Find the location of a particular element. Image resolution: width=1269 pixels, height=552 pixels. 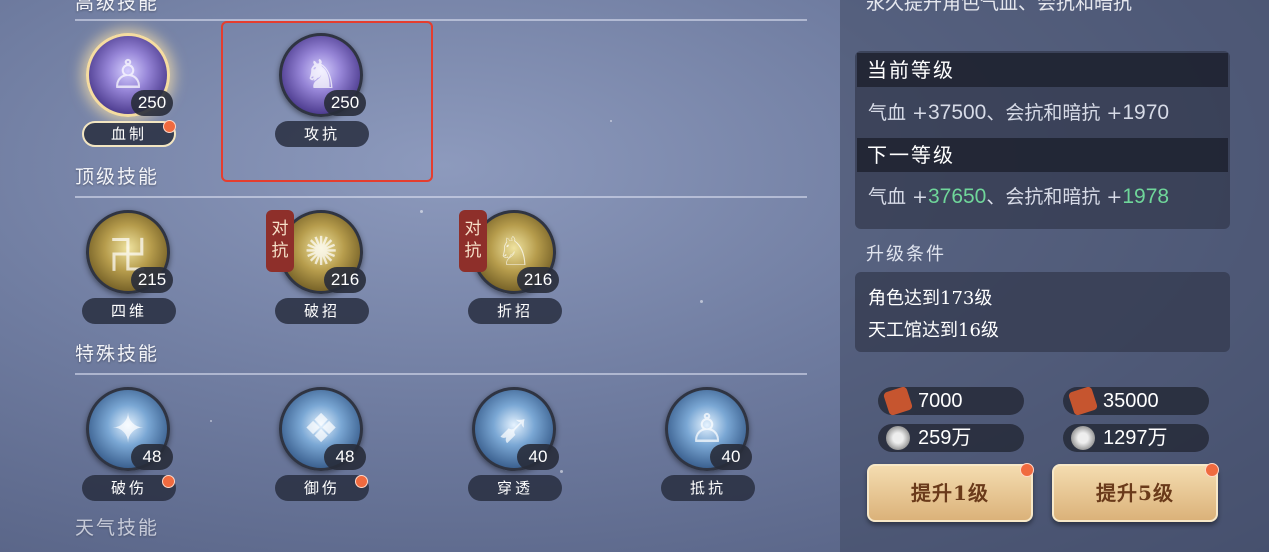

skill-zhezhao: 对抗 ♘ 216 折招 is located at coordinates (514, 270).